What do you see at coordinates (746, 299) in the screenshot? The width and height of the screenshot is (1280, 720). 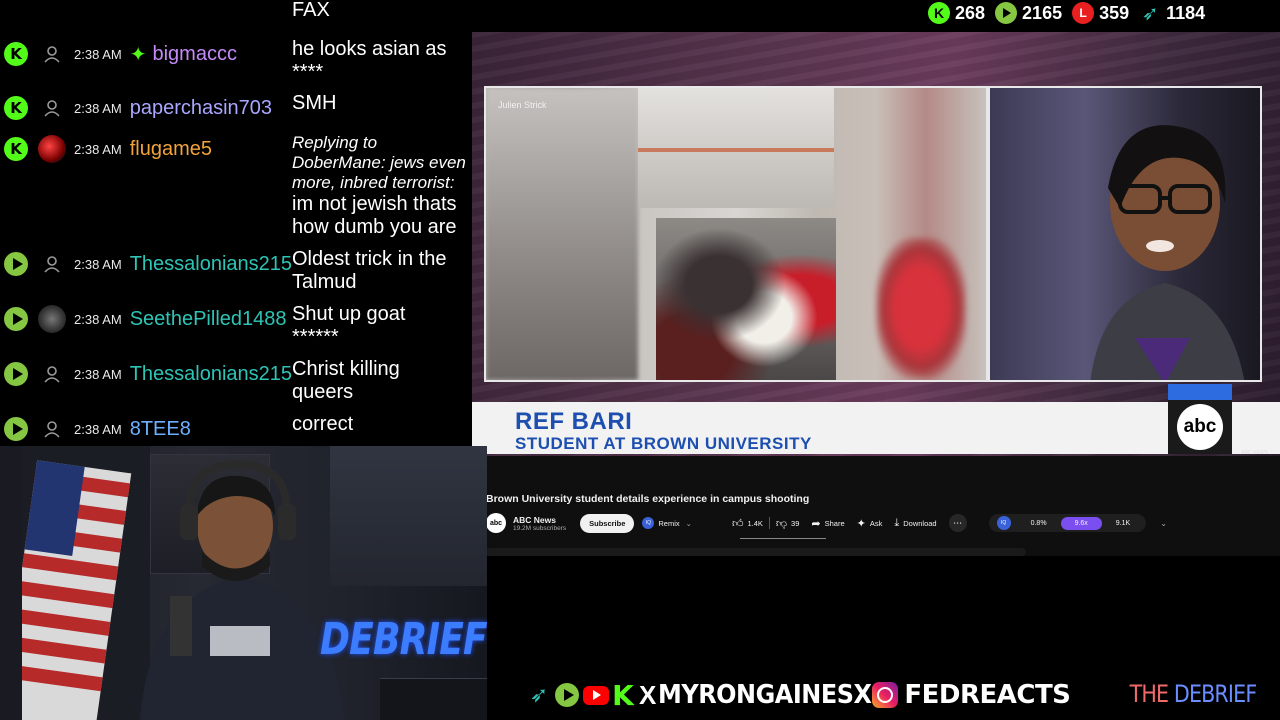 I see `crowd-footage` at bounding box center [746, 299].